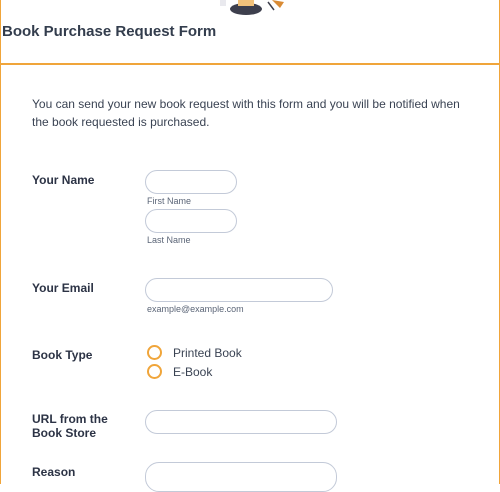  Describe the element at coordinates (154, 352) in the screenshot. I see `radio-printed-book` at that location.